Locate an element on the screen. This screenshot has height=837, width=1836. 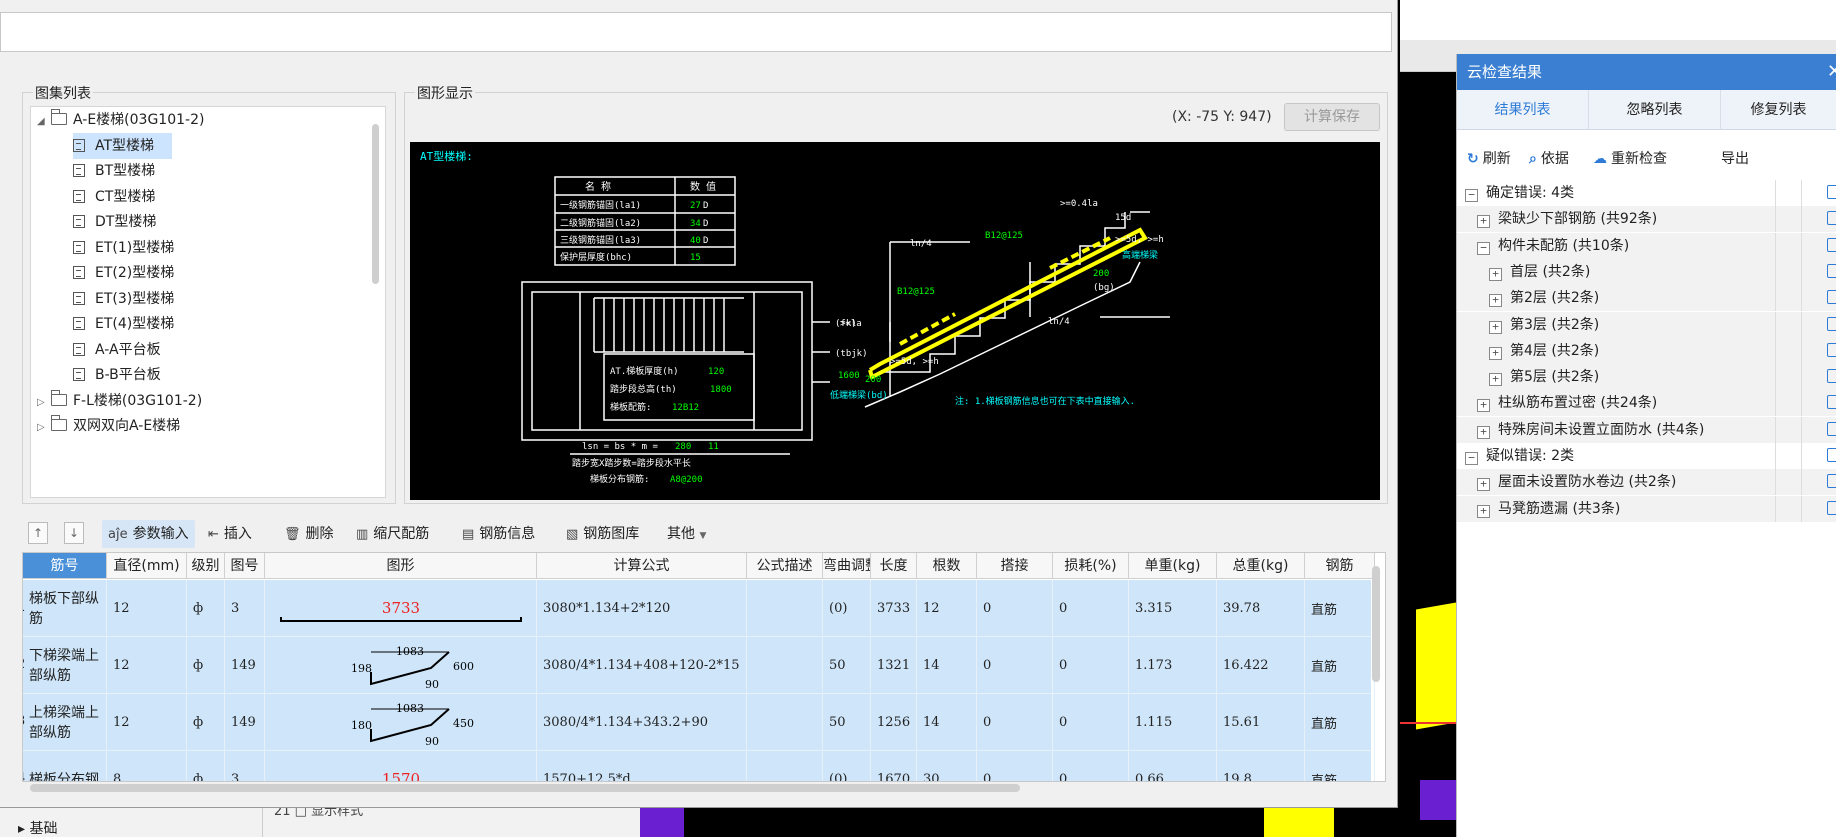
result-item: + 第4层 (共2条) is located at coordinates (1646, 350).